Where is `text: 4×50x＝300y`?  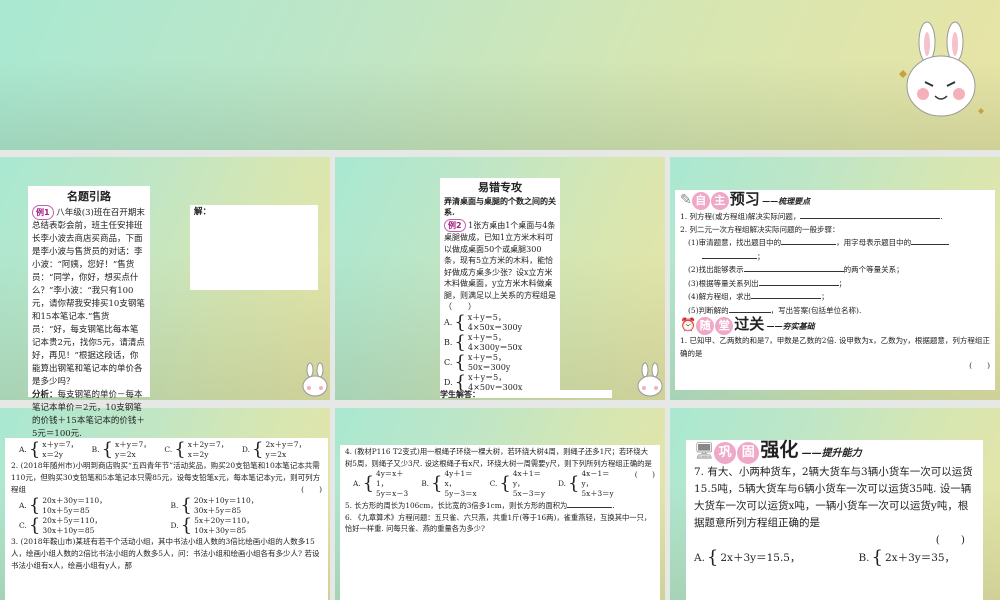
text: 4×50x＝300y is located at coordinates (495, 327).